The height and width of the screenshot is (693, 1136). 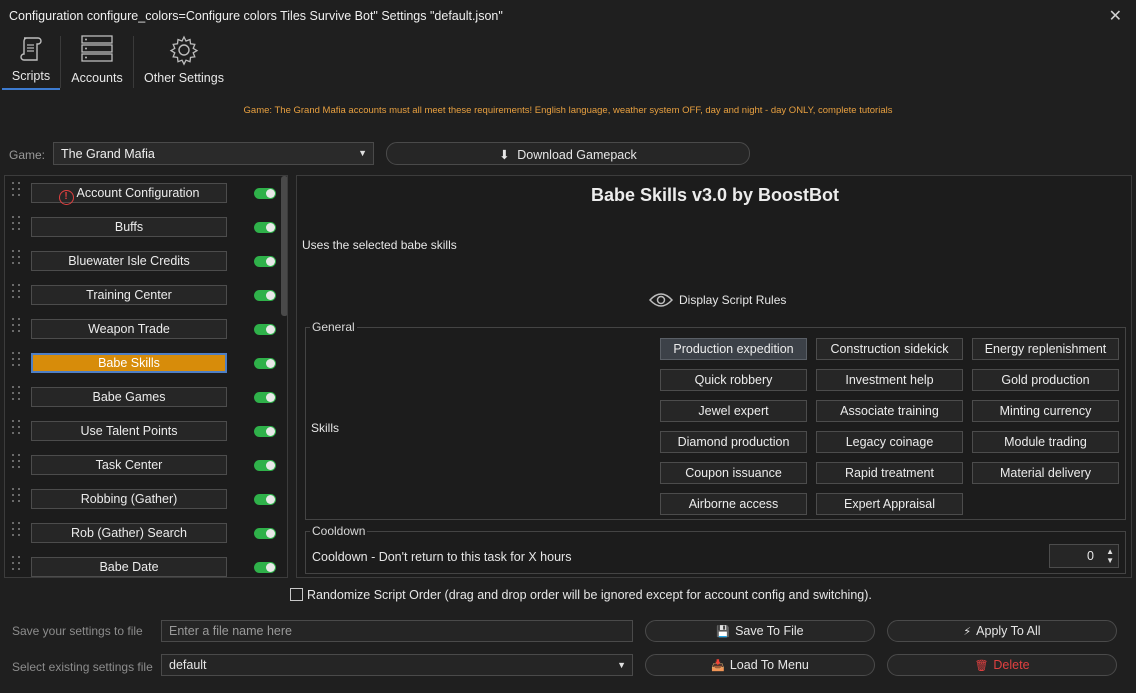 I want to click on skill-energy-replenishment-button: Energy replenishment, so click(x=1045, y=349).